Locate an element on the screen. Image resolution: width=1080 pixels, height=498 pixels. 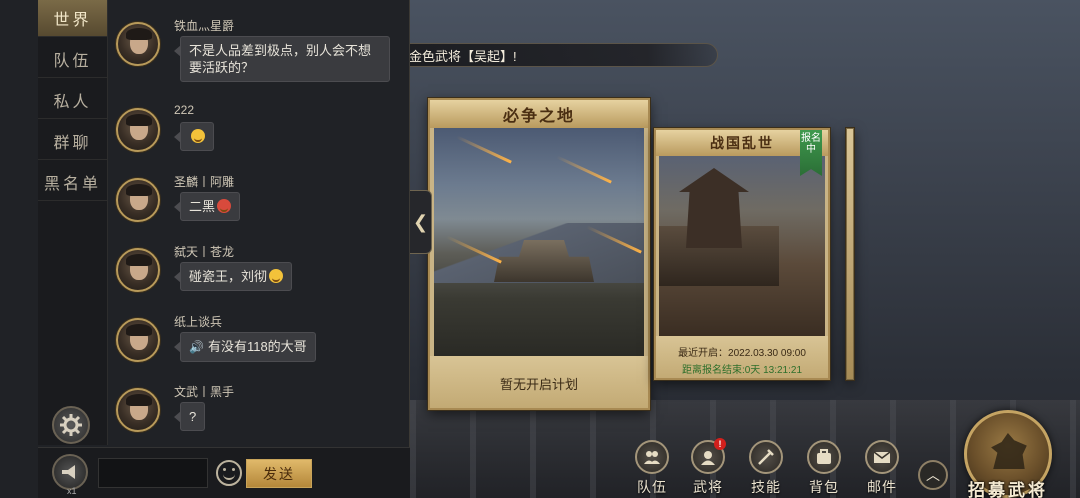
sender-name: 弑天丨苍龙 is located at coordinates (204, 252).